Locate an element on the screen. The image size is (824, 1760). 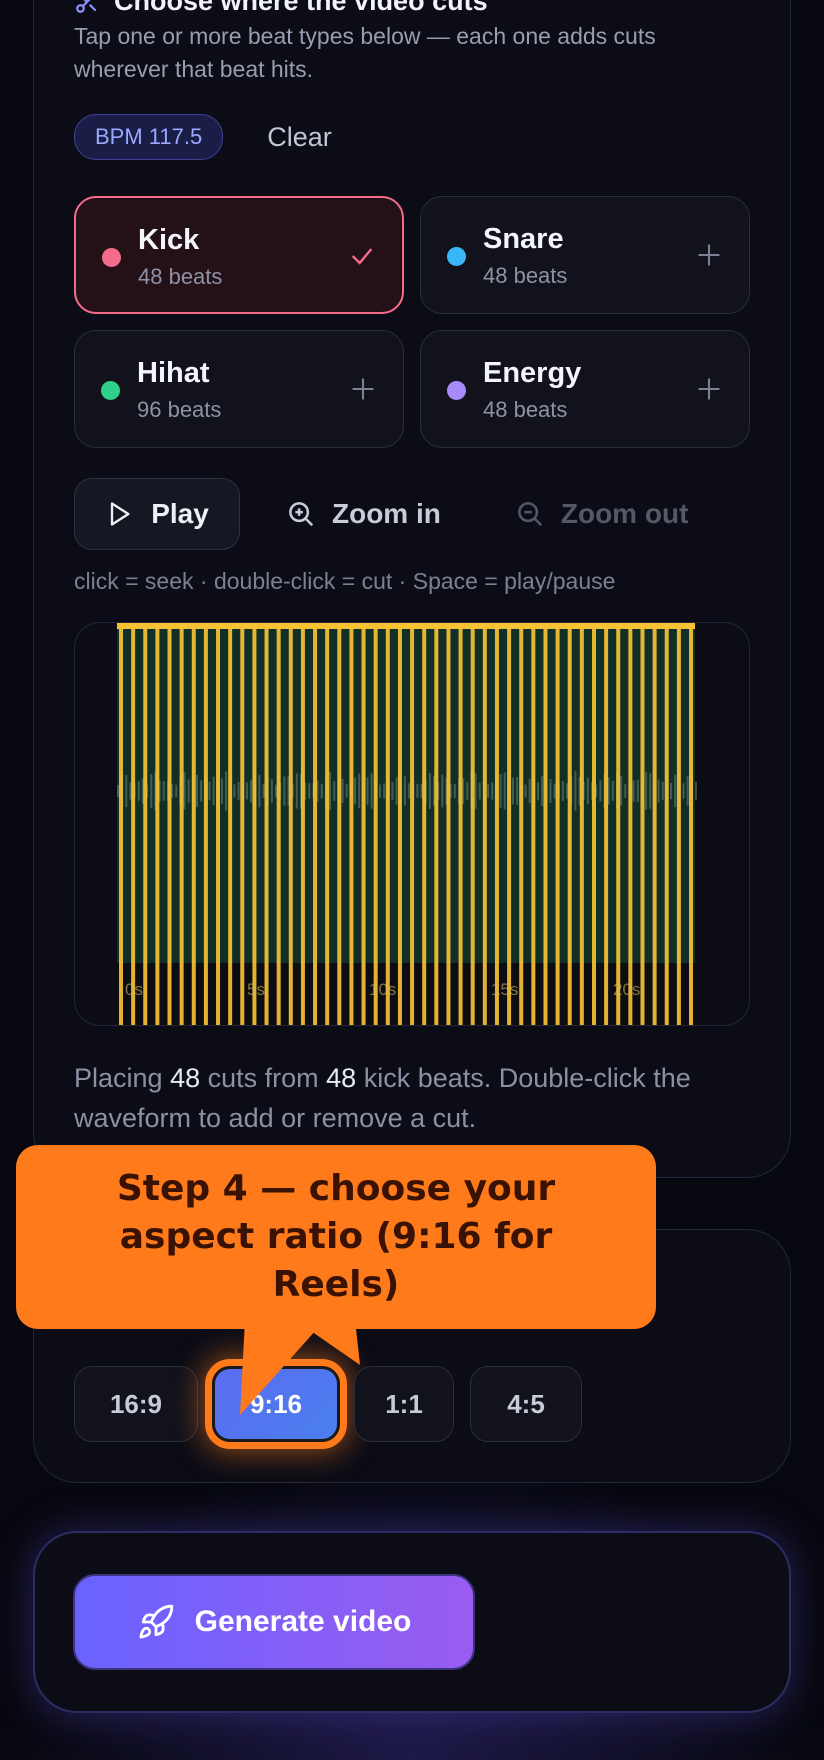
beat-card-kick: Kick 48 beats is located at coordinates (239, 255).